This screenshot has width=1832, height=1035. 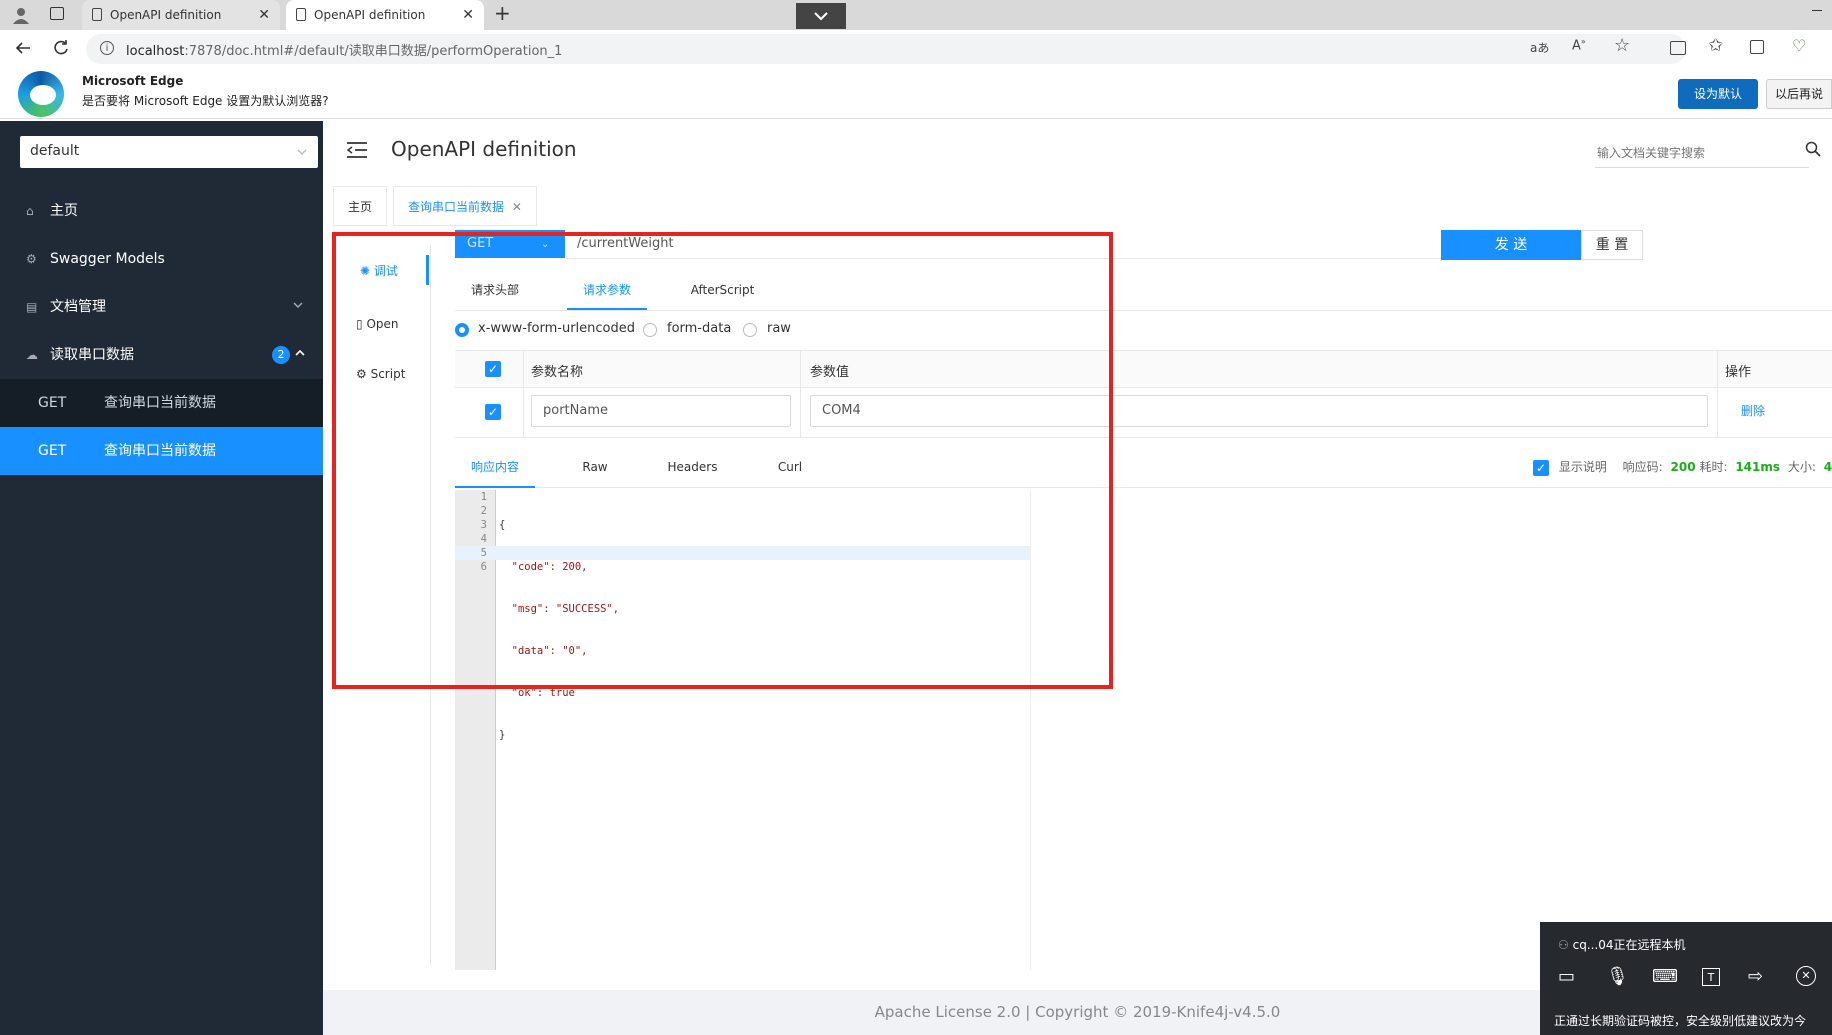 I want to click on column-header-action: 操作, so click(x=1738, y=372).